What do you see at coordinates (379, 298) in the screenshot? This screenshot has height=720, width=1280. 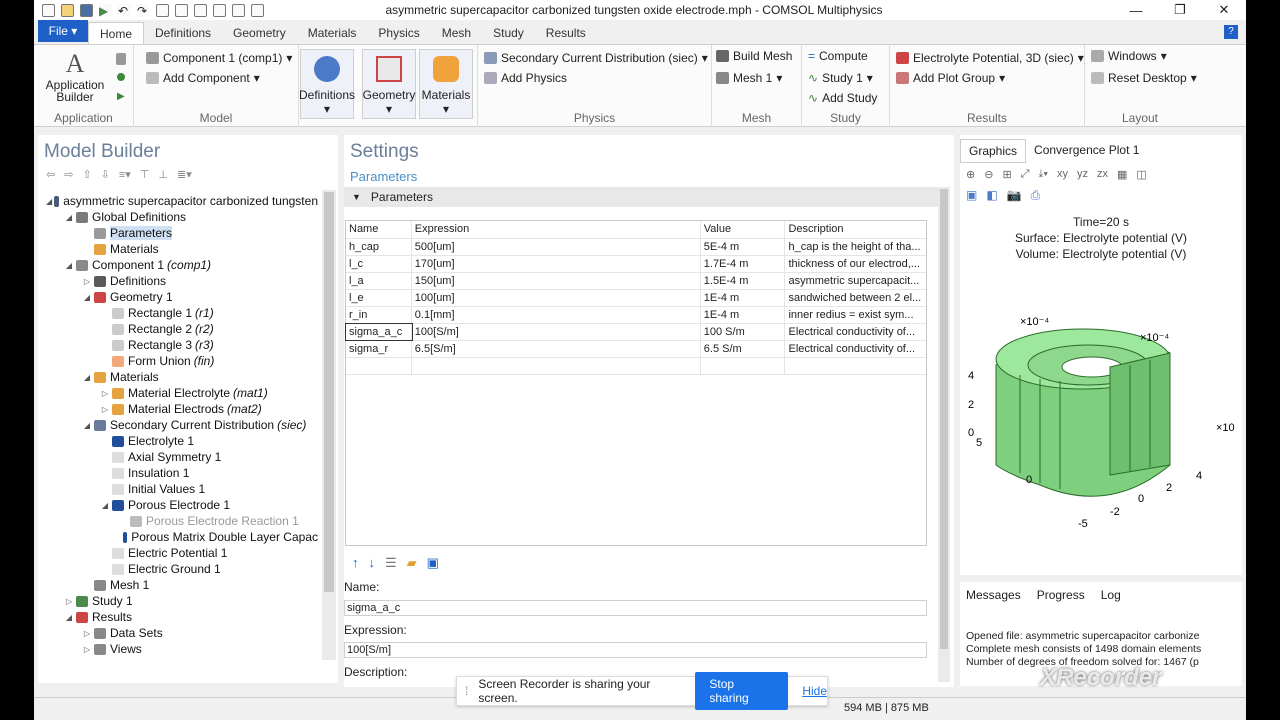 I see `table-cell: l_e` at bounding box center [379, 298].